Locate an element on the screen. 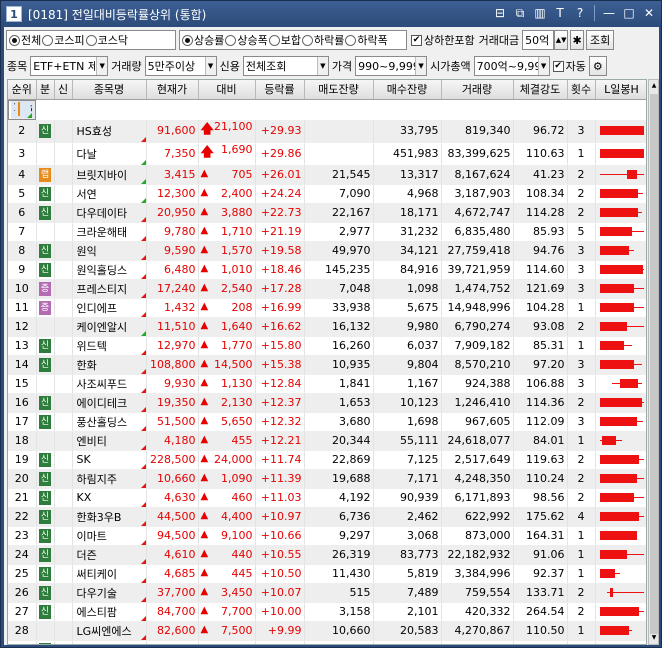 The height and width of the screenshot is (648, 662). column-header: 대비 is located at coordinates (227, 90).